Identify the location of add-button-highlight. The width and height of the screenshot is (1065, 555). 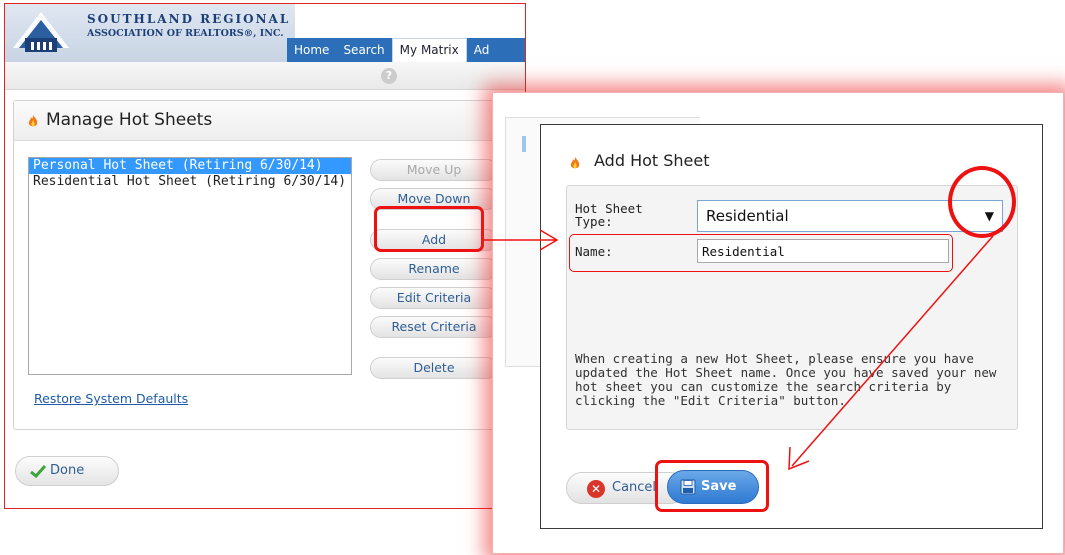
(429, 229).